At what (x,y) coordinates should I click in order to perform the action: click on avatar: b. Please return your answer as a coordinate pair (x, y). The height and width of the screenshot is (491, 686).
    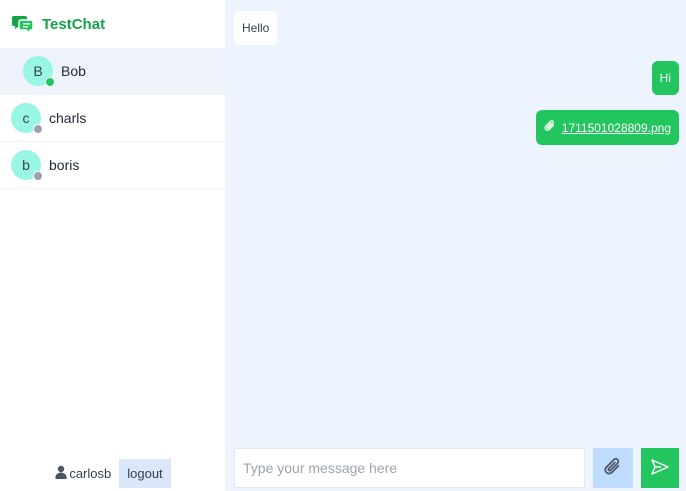
    Looking at the image, I should click on (27, 165).